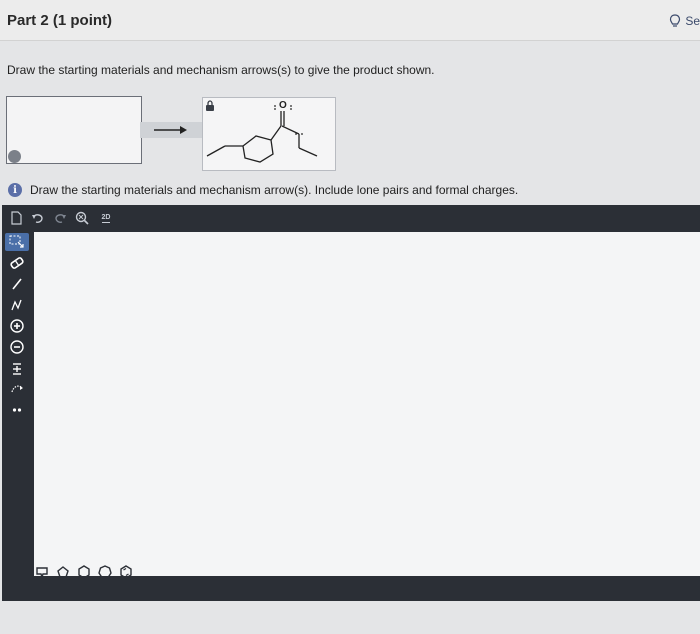  What do you see at coordinates (17, 305) in the screenshot?
I see `chain-icon` at bounding box center [17, 305].